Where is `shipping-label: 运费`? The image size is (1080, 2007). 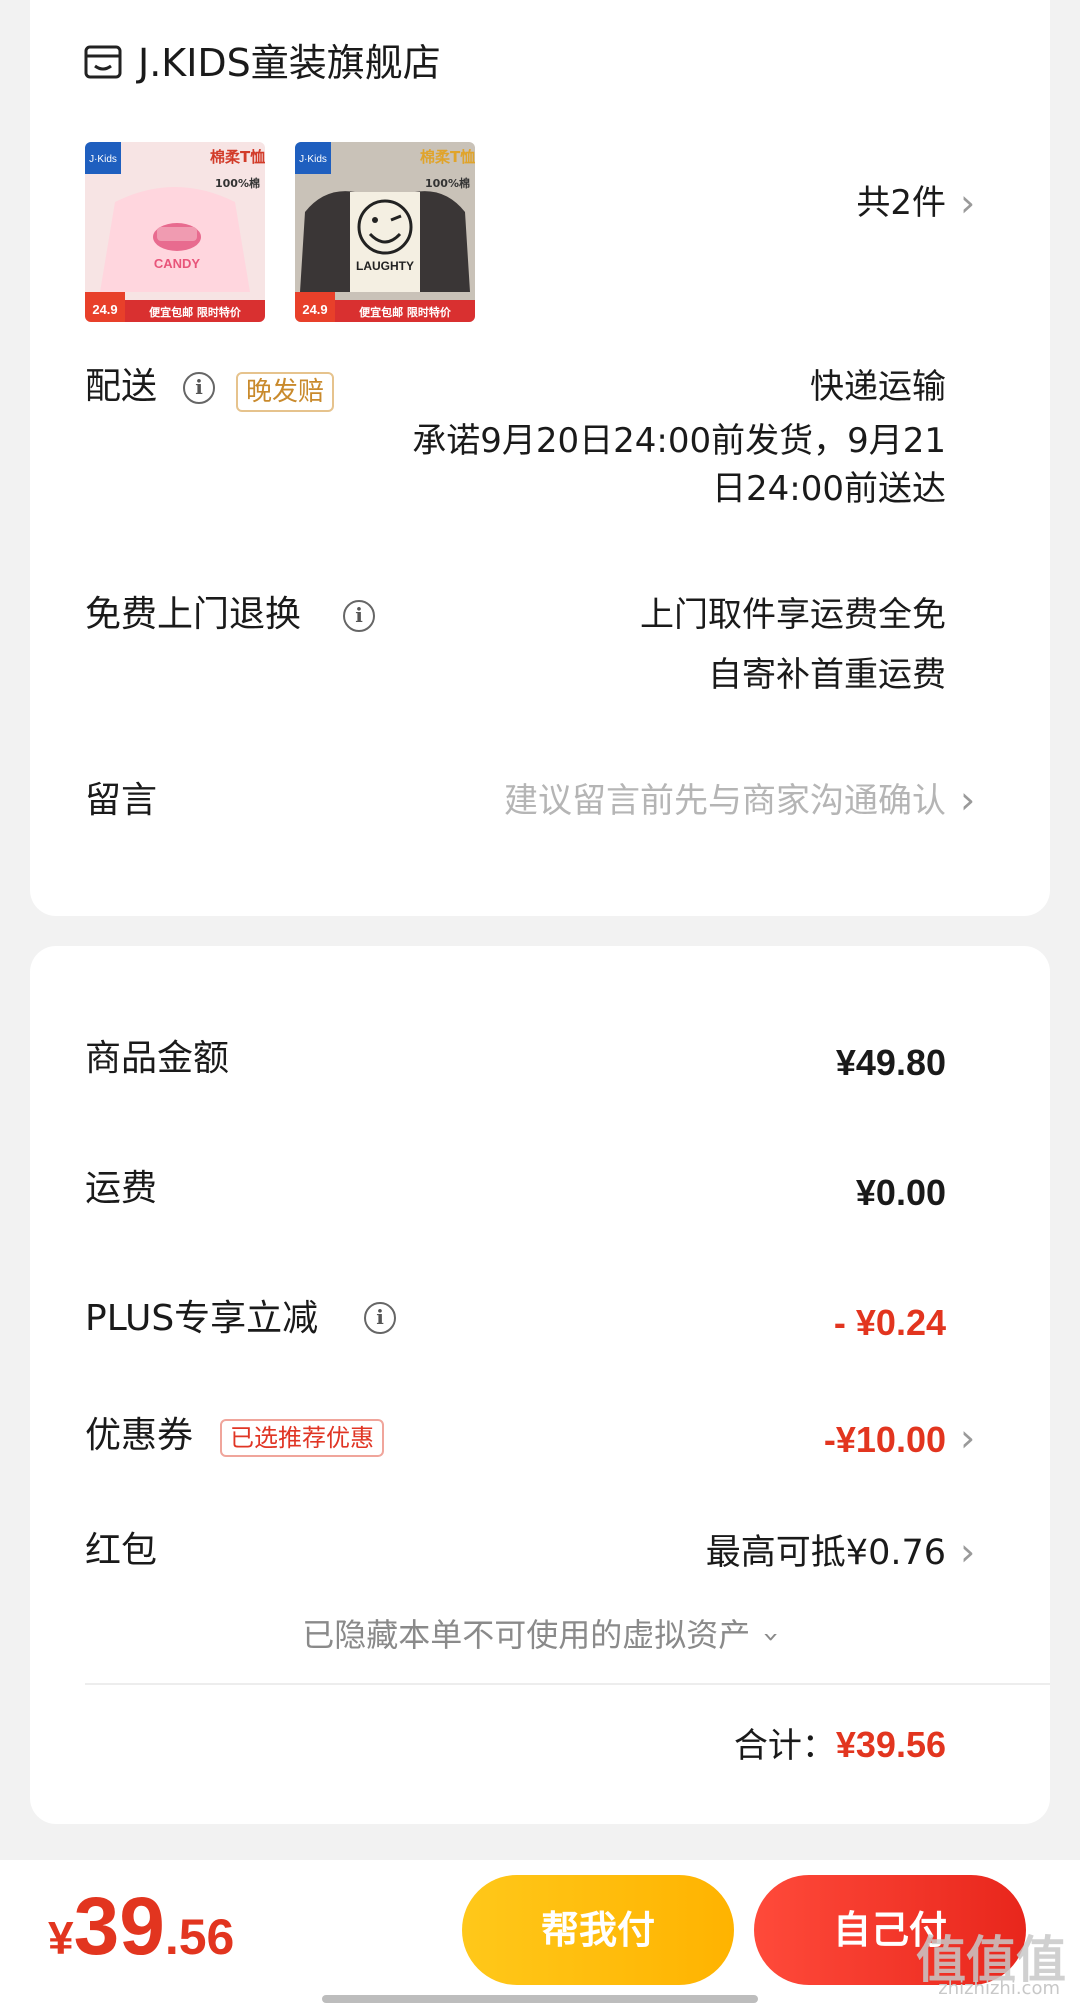
shipping-label: 运费 is located at coordinates (121, 1188).